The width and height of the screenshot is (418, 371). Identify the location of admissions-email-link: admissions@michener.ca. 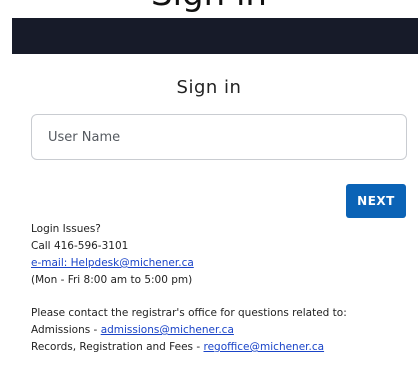
(167, 330).